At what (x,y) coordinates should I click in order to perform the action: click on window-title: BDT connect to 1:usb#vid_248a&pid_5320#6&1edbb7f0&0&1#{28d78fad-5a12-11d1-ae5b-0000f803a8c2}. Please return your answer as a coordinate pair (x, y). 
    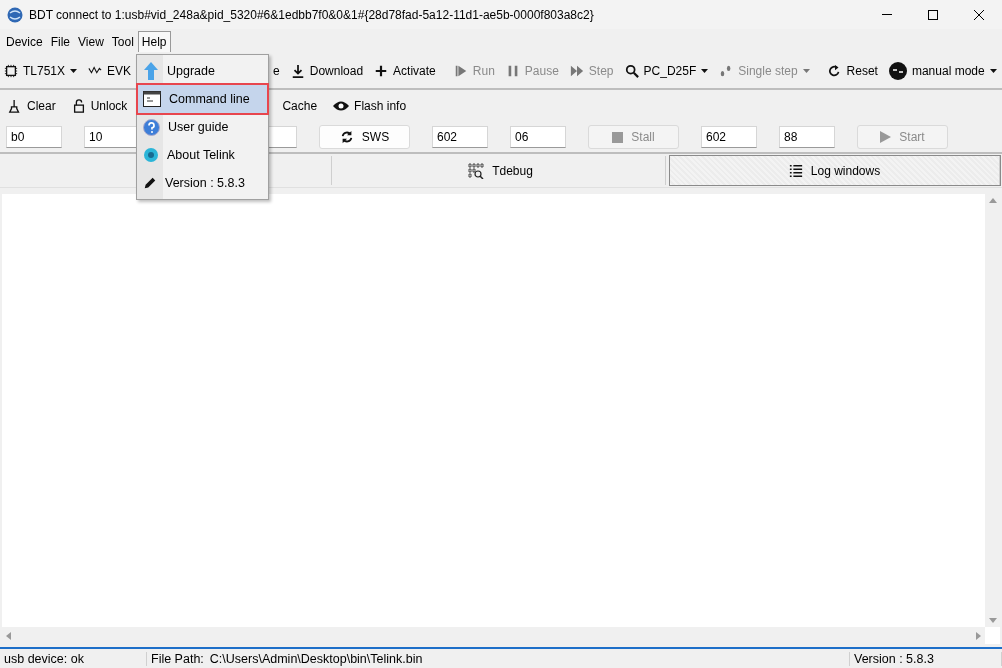
    Looking at the image, I should click on (311, 14).